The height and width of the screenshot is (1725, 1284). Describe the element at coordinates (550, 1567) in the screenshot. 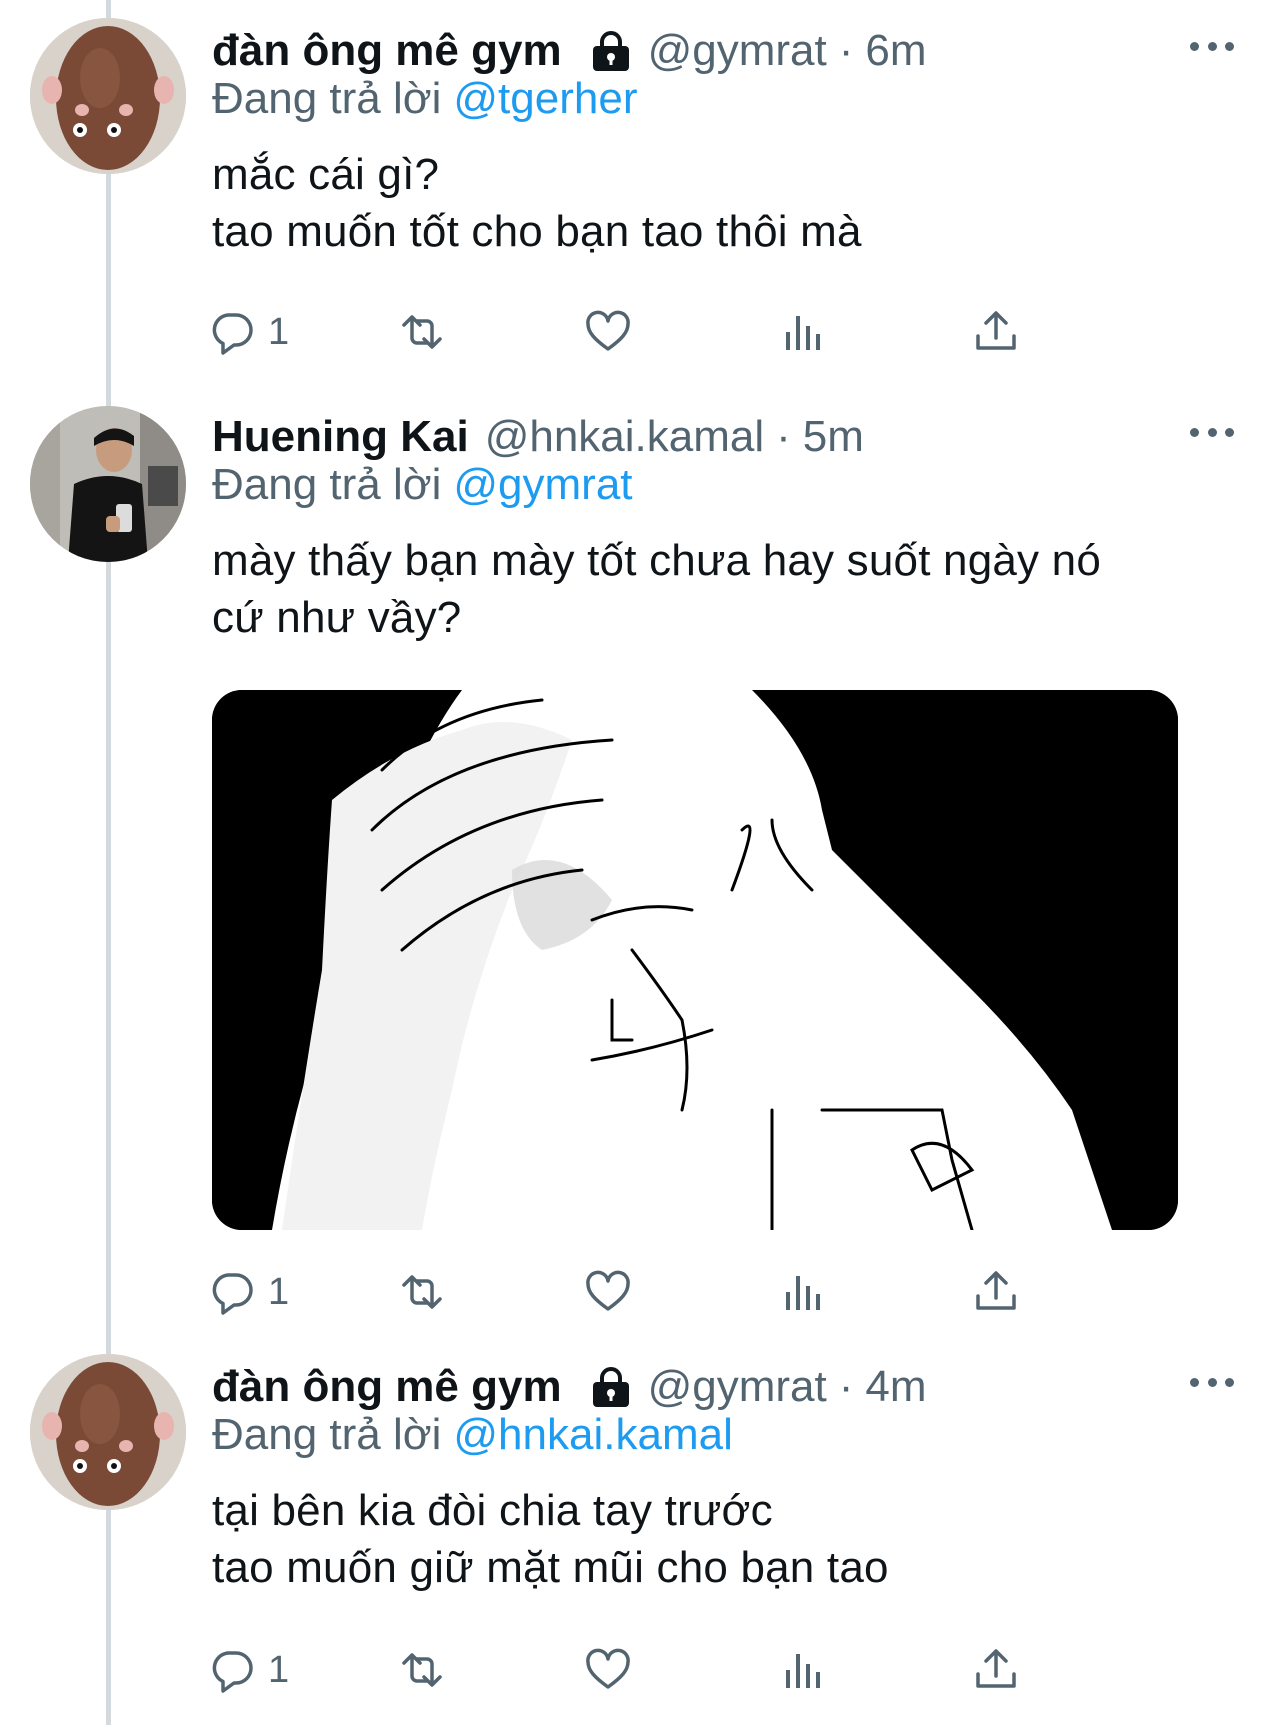

I see `tweet-text-line: tao muốn giữ mặt mũi cho bạn tao` at that location.